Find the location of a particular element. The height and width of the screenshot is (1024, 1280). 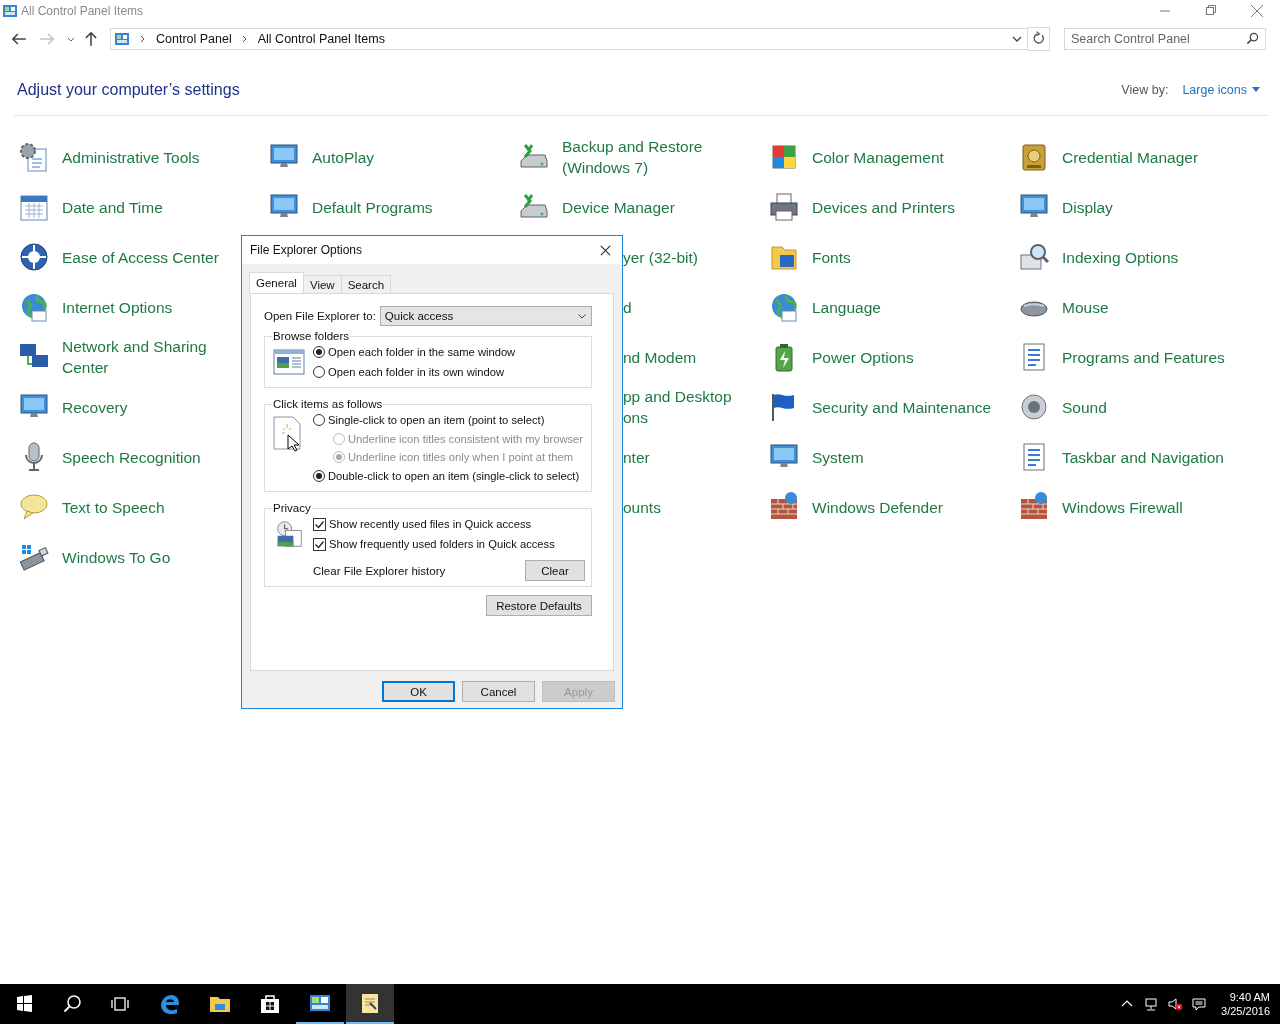

control-panel-item-link: Date and Time is located at coordinates (112, 207).